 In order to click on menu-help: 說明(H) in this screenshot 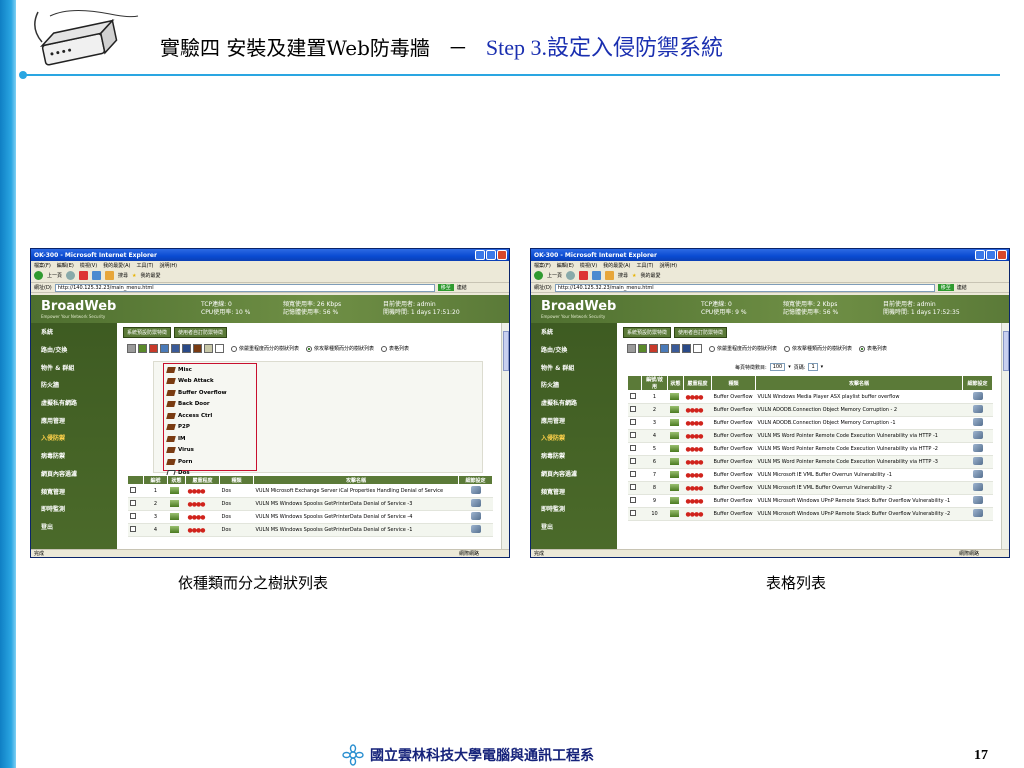, I will do `click(668, 265)`.